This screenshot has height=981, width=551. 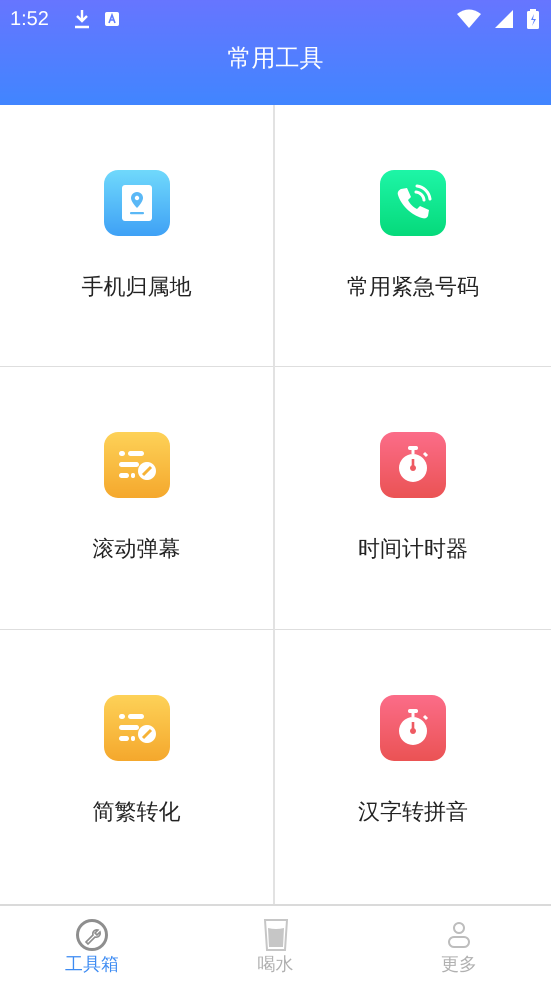 I want to click on signal-icon, so click(x=504, y=19).